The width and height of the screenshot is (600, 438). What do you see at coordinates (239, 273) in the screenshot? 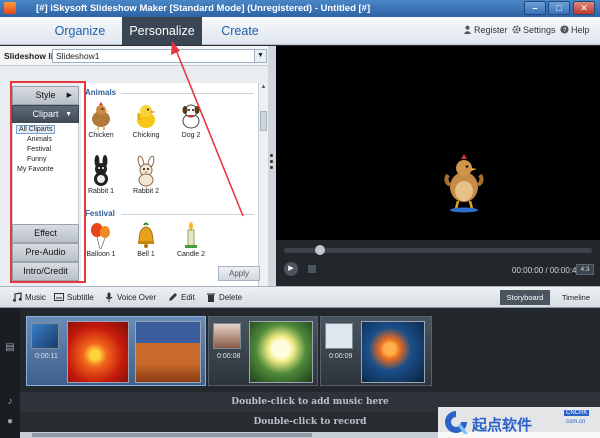
I see `apply-button: Apply` at bounding box center [239, 273].